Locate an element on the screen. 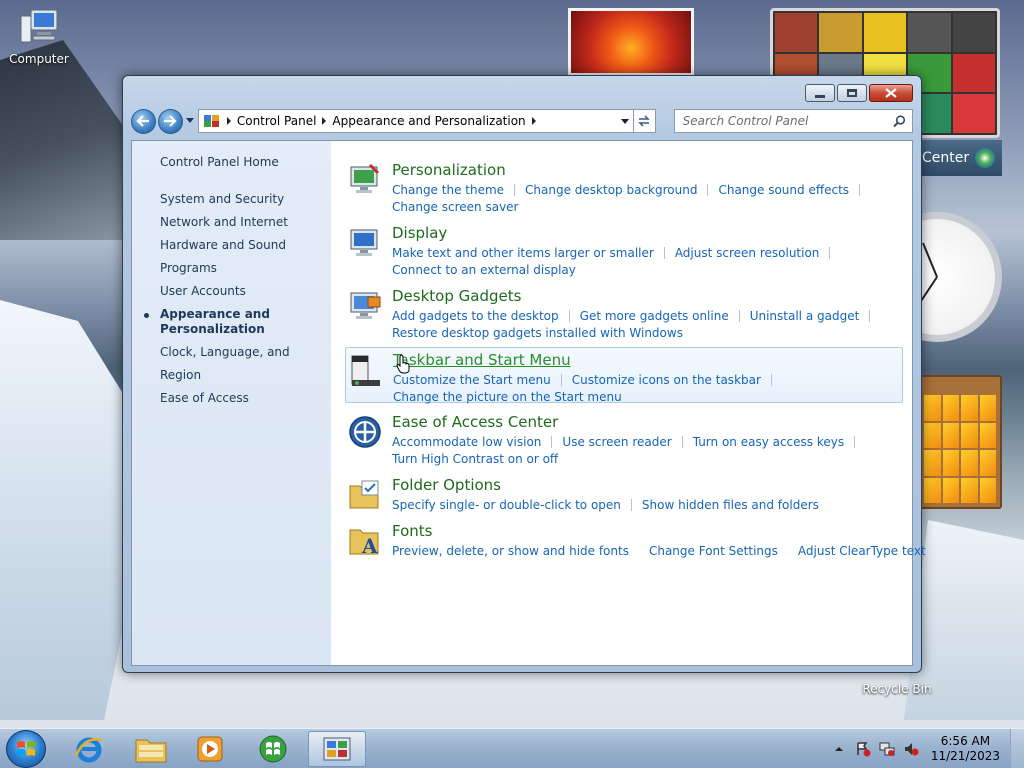 This screenshot has height=768, width=1024. link-connect-external-display: Connect to an external display is located at coordinates (484, 270).